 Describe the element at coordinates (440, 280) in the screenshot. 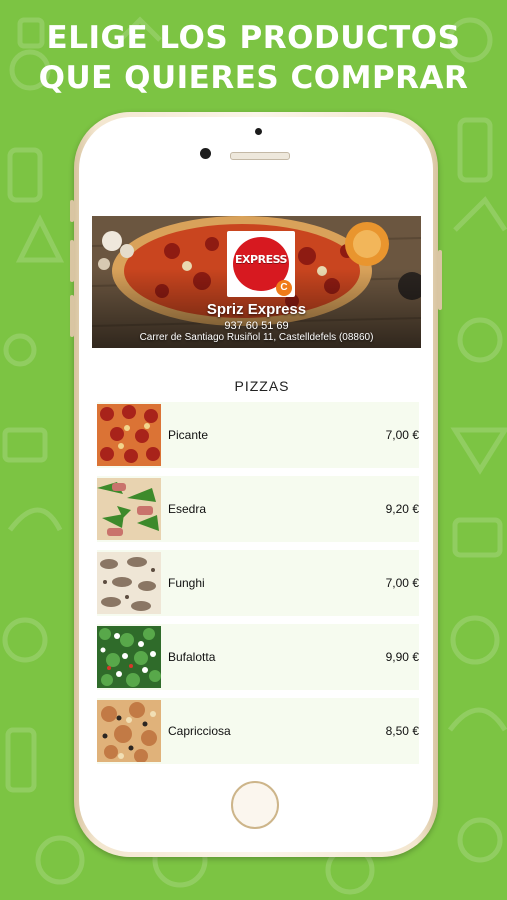

I see `phone-power-button` at that location.